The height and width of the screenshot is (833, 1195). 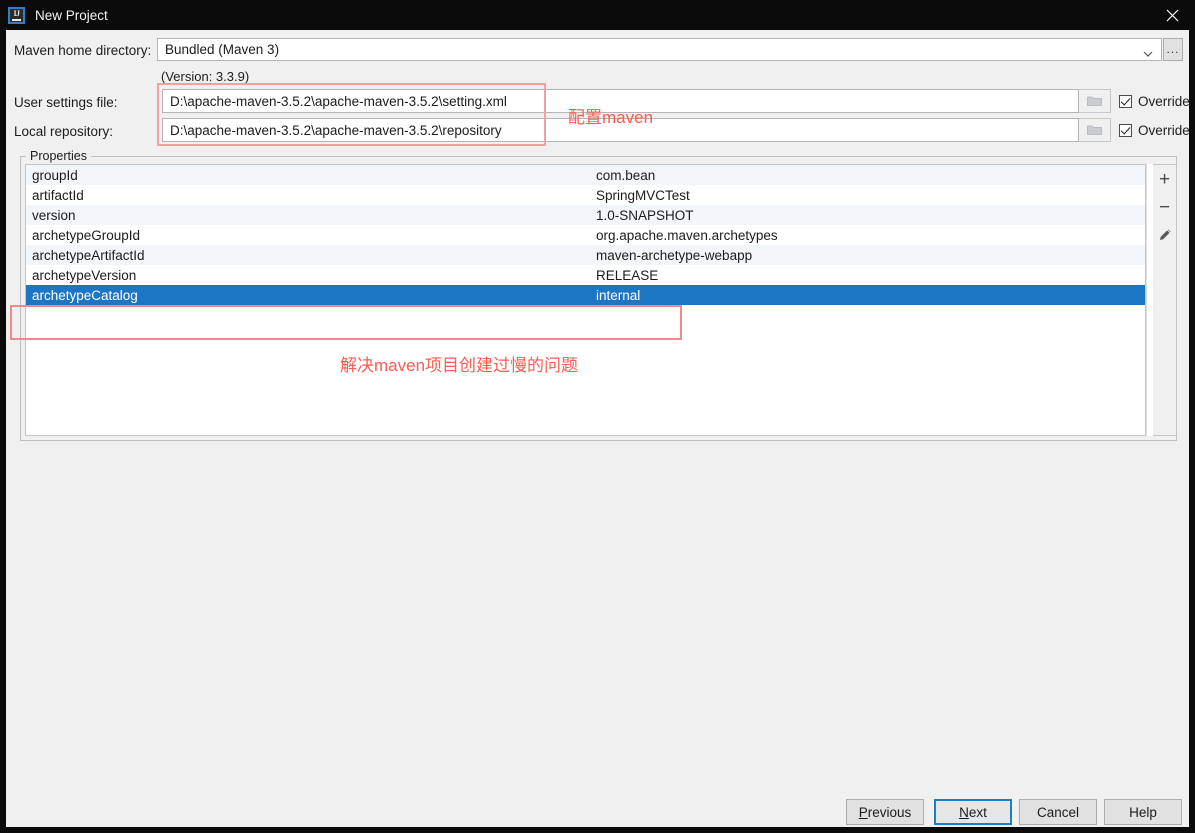 I want to click on property-key: archetypeArtifactId, so click(x=88, y=255).